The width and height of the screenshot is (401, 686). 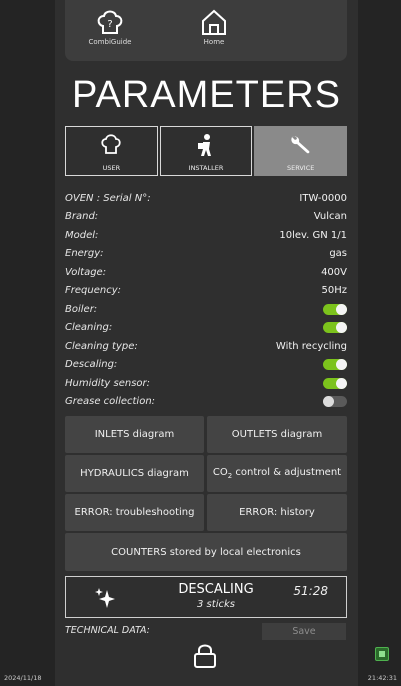 I want to click on installer-icon, so click(x=204, y=145).